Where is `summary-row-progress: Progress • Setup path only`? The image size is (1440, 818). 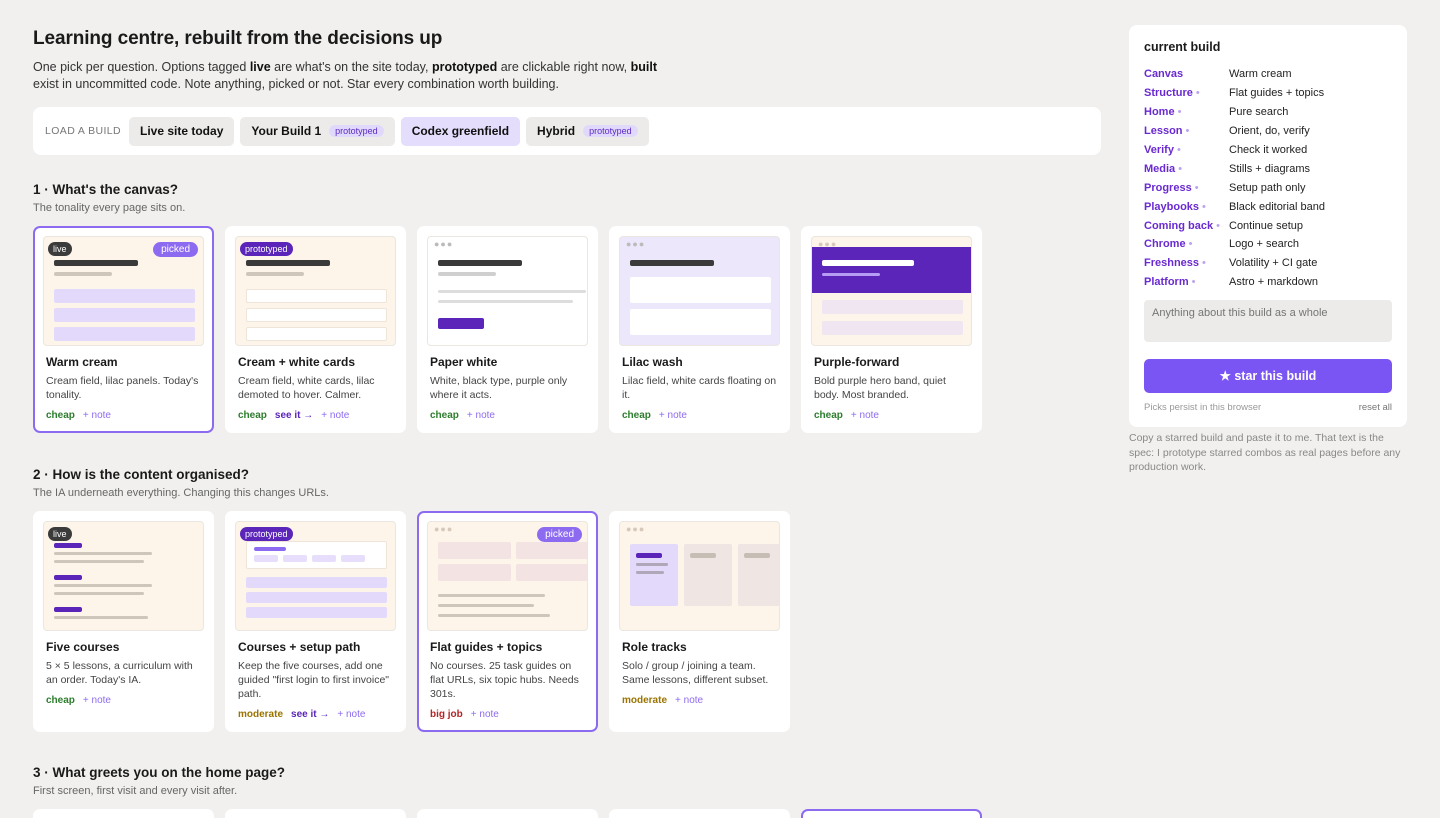 summary-row-progress: Progress • Setup path only is located at coordinates (1268, 187).